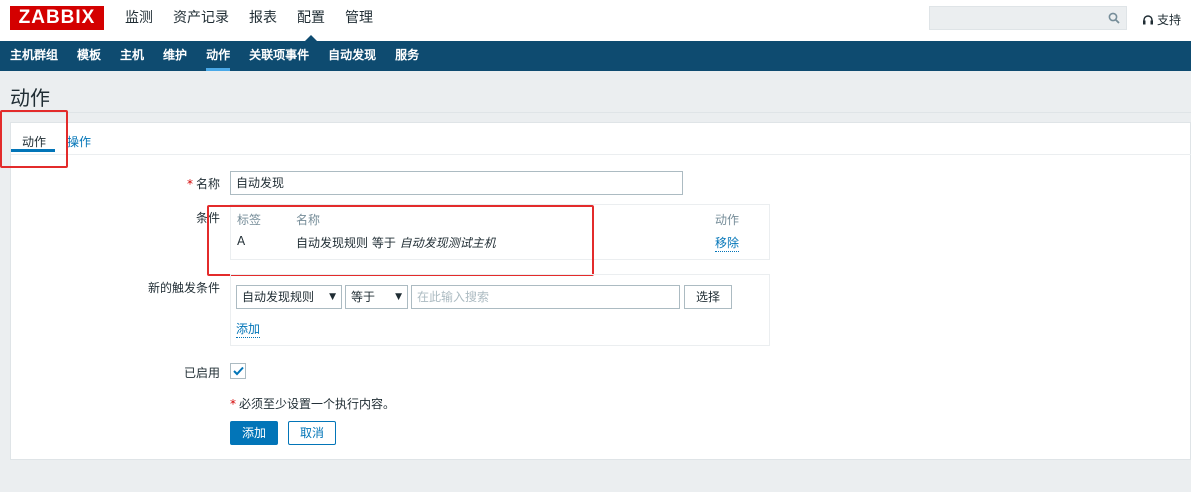 This screenshot has height=492, width=1191. I want to click on select-button: 选择, so click(708, 297).